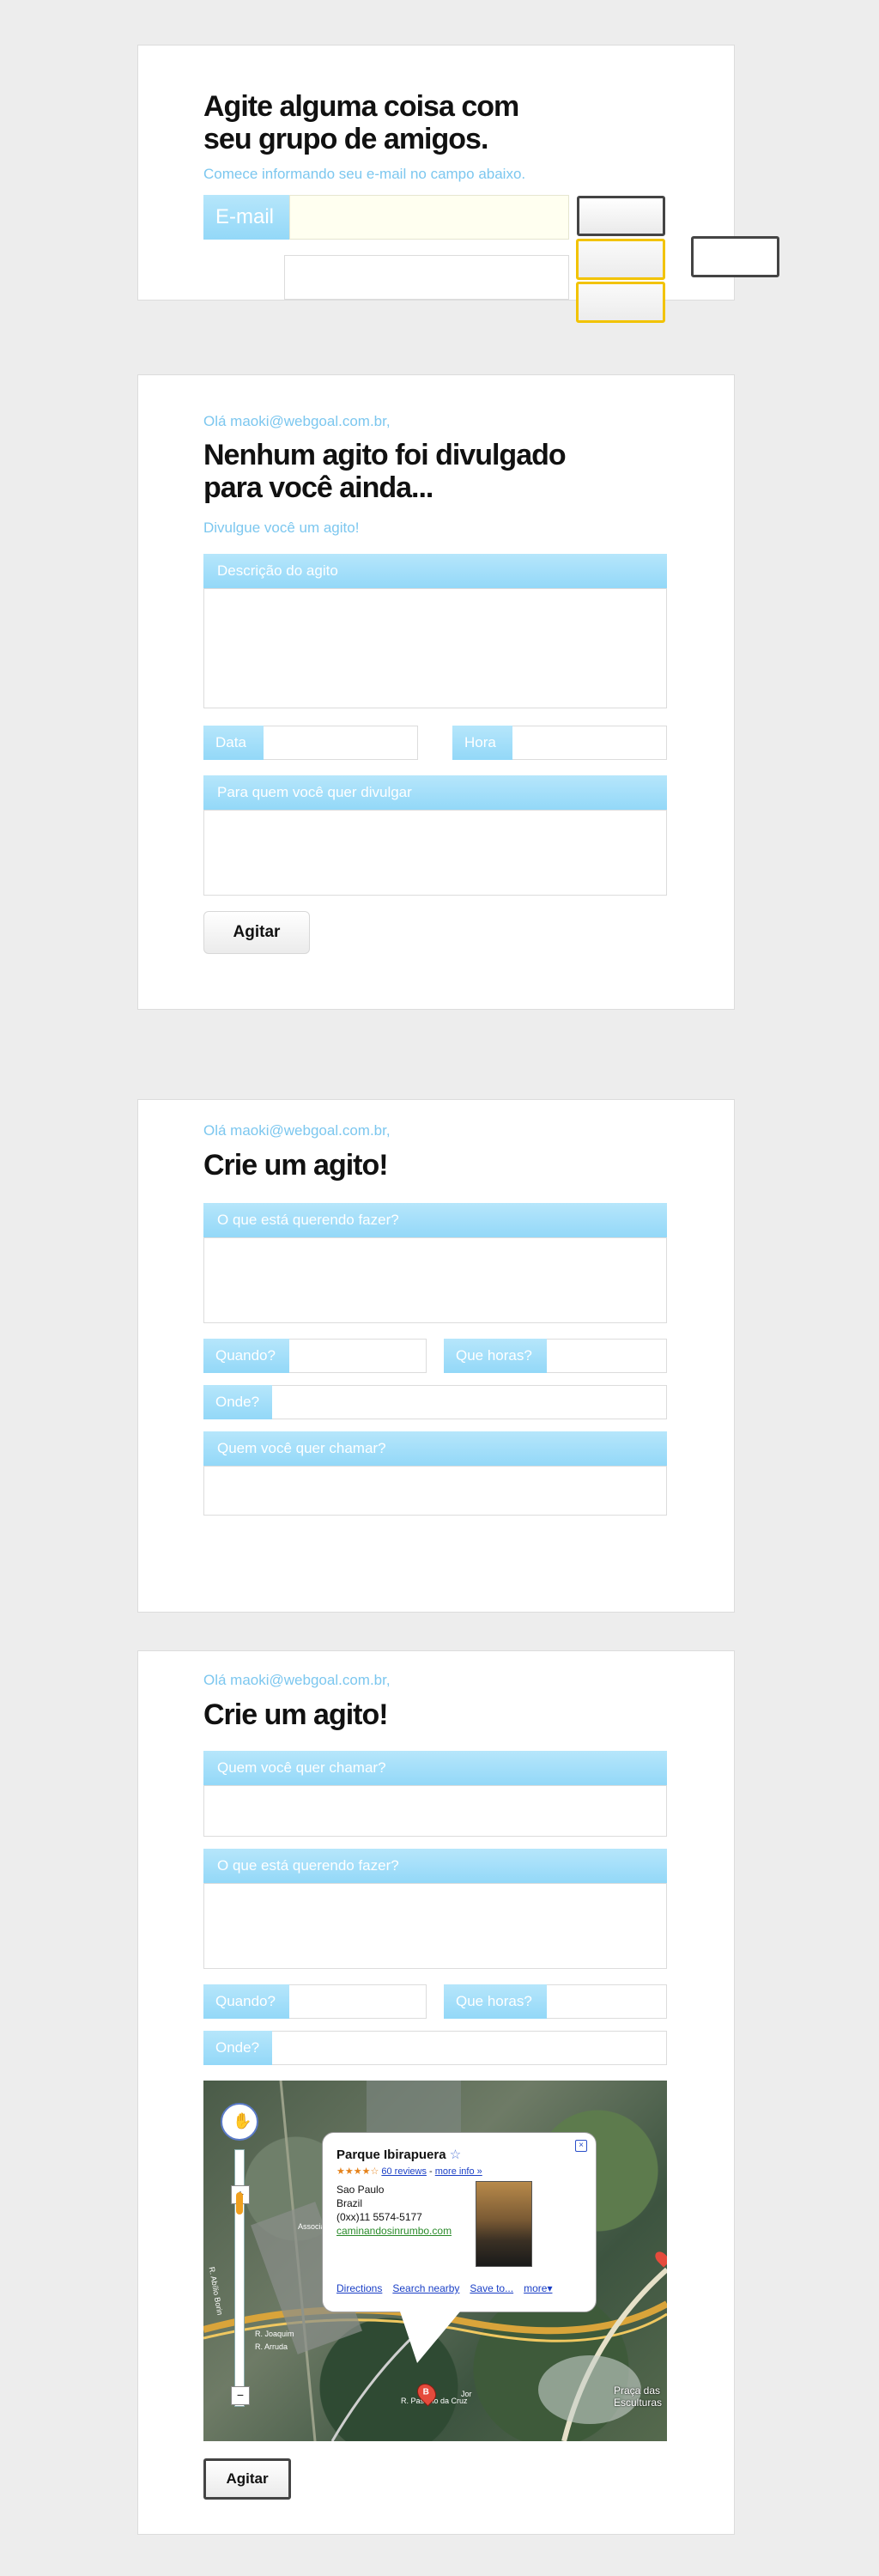 This screenshot has height=2576, width=879. I want to click on description-textarea, so click(435, 648).